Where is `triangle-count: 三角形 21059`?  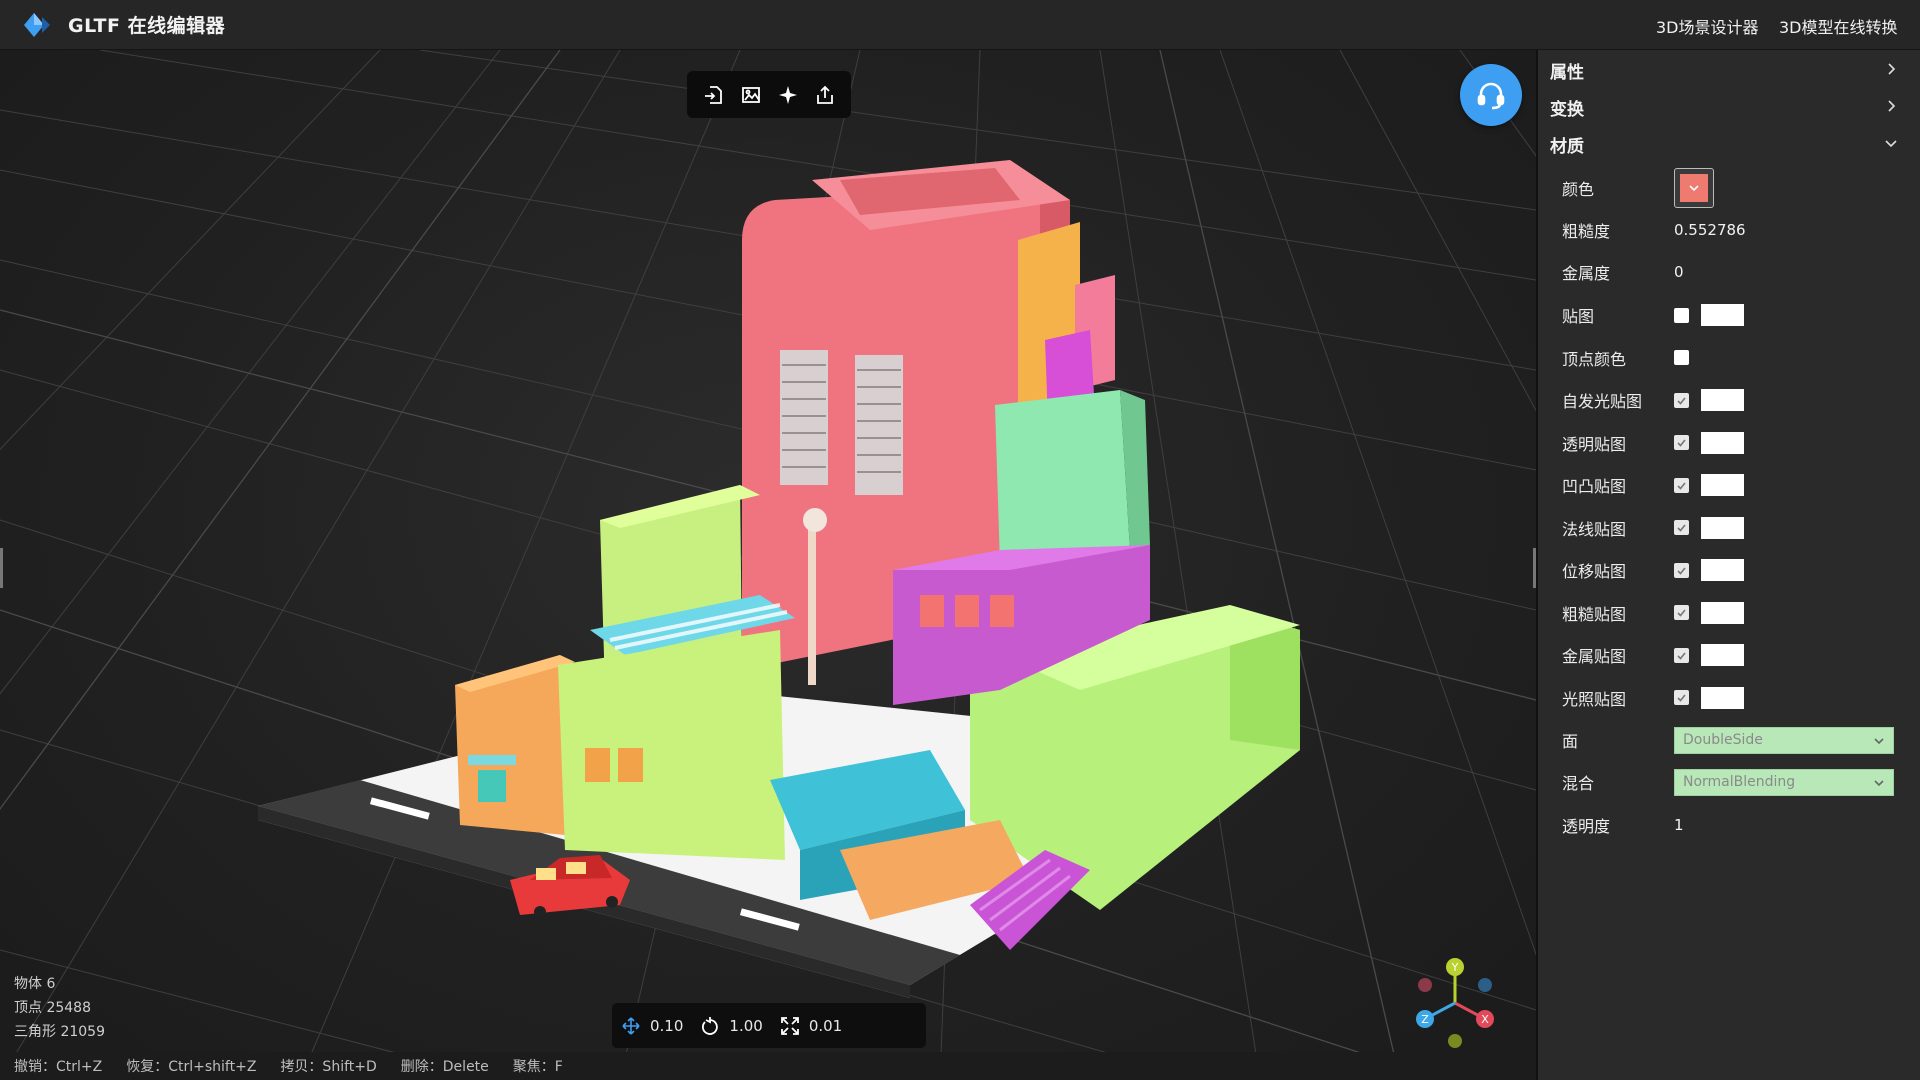 triangle-count: 三角形 21059 is located at coordinates (59, 1032).